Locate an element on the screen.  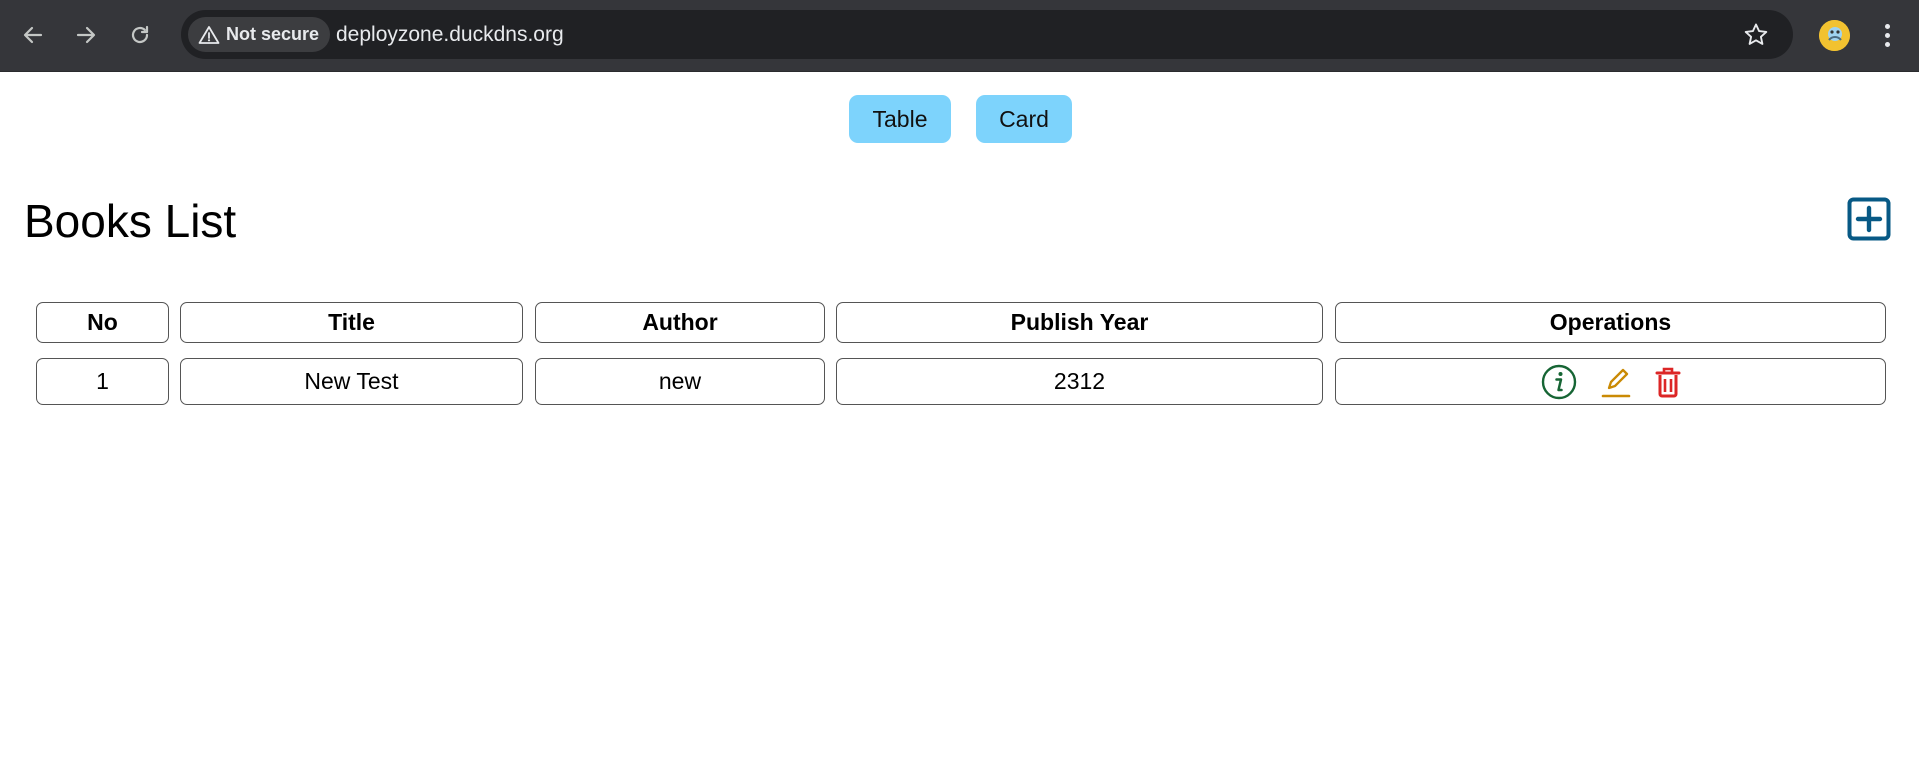
avatar-icon is located at coordinates (1834, 35).